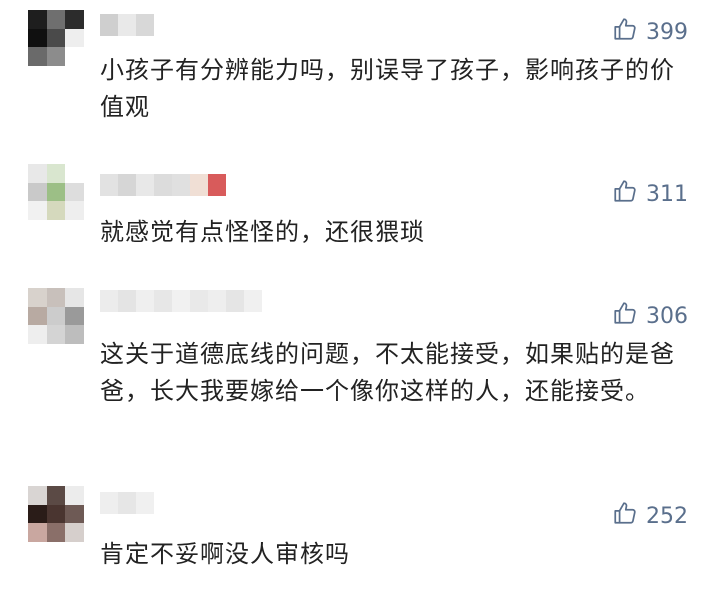  I want to click on like-count: 311, so click(667, 194).